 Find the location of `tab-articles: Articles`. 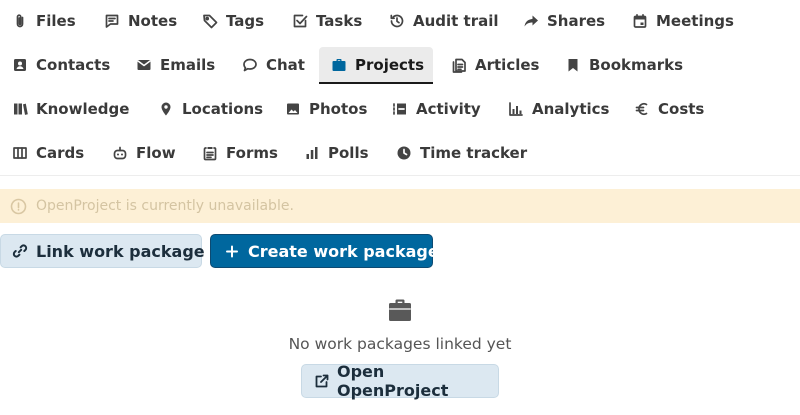

tab-articles: Articles is located at coordinates (493, 65).